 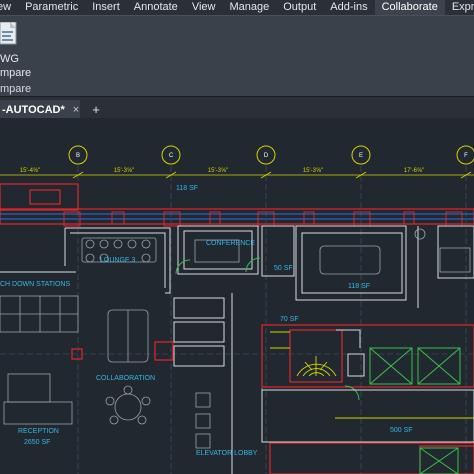 What do you see at coordinates (348, 7) in the screenshot?
I see `ribbon-tab-add-ins: Add-ins` at bounding box center [348, 7].